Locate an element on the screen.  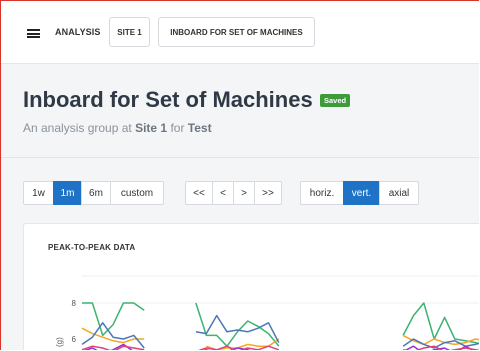
range-custom-button: custom is located at coordinates (137, 193).